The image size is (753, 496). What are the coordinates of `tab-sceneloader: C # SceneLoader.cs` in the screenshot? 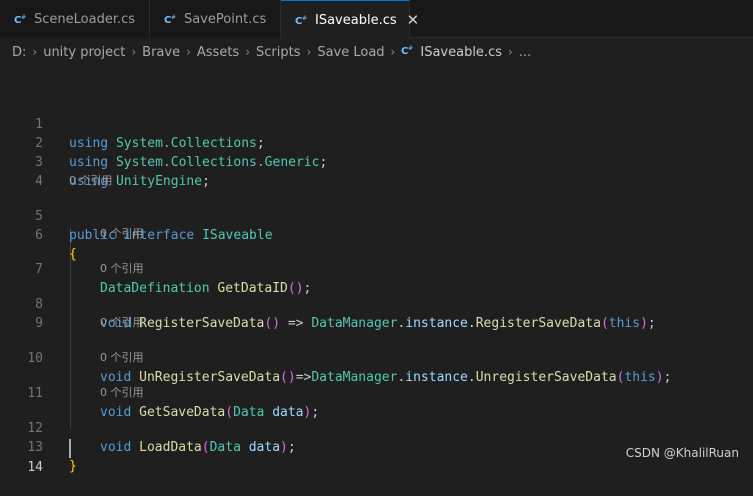 It's located at (75, 19).